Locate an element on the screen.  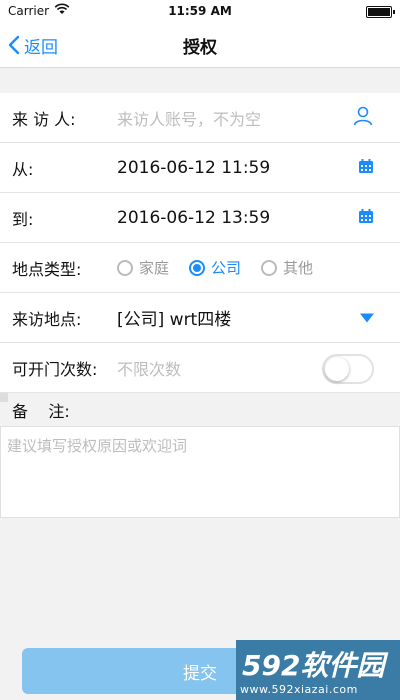
watermark-logo: 592软件园 www.592xiazai.com is located at coordinates (318, 670).